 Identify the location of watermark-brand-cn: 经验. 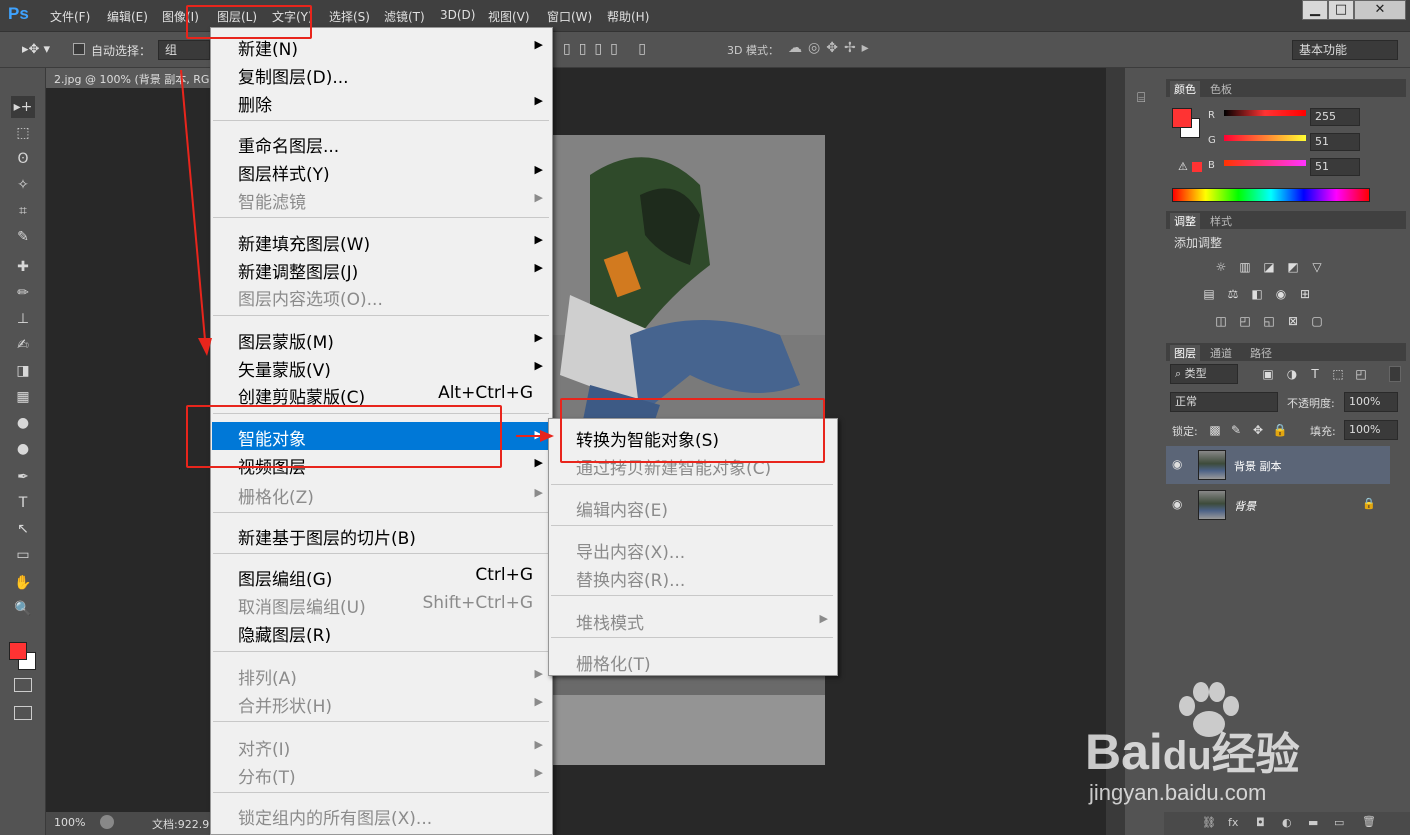
(1255, 754).